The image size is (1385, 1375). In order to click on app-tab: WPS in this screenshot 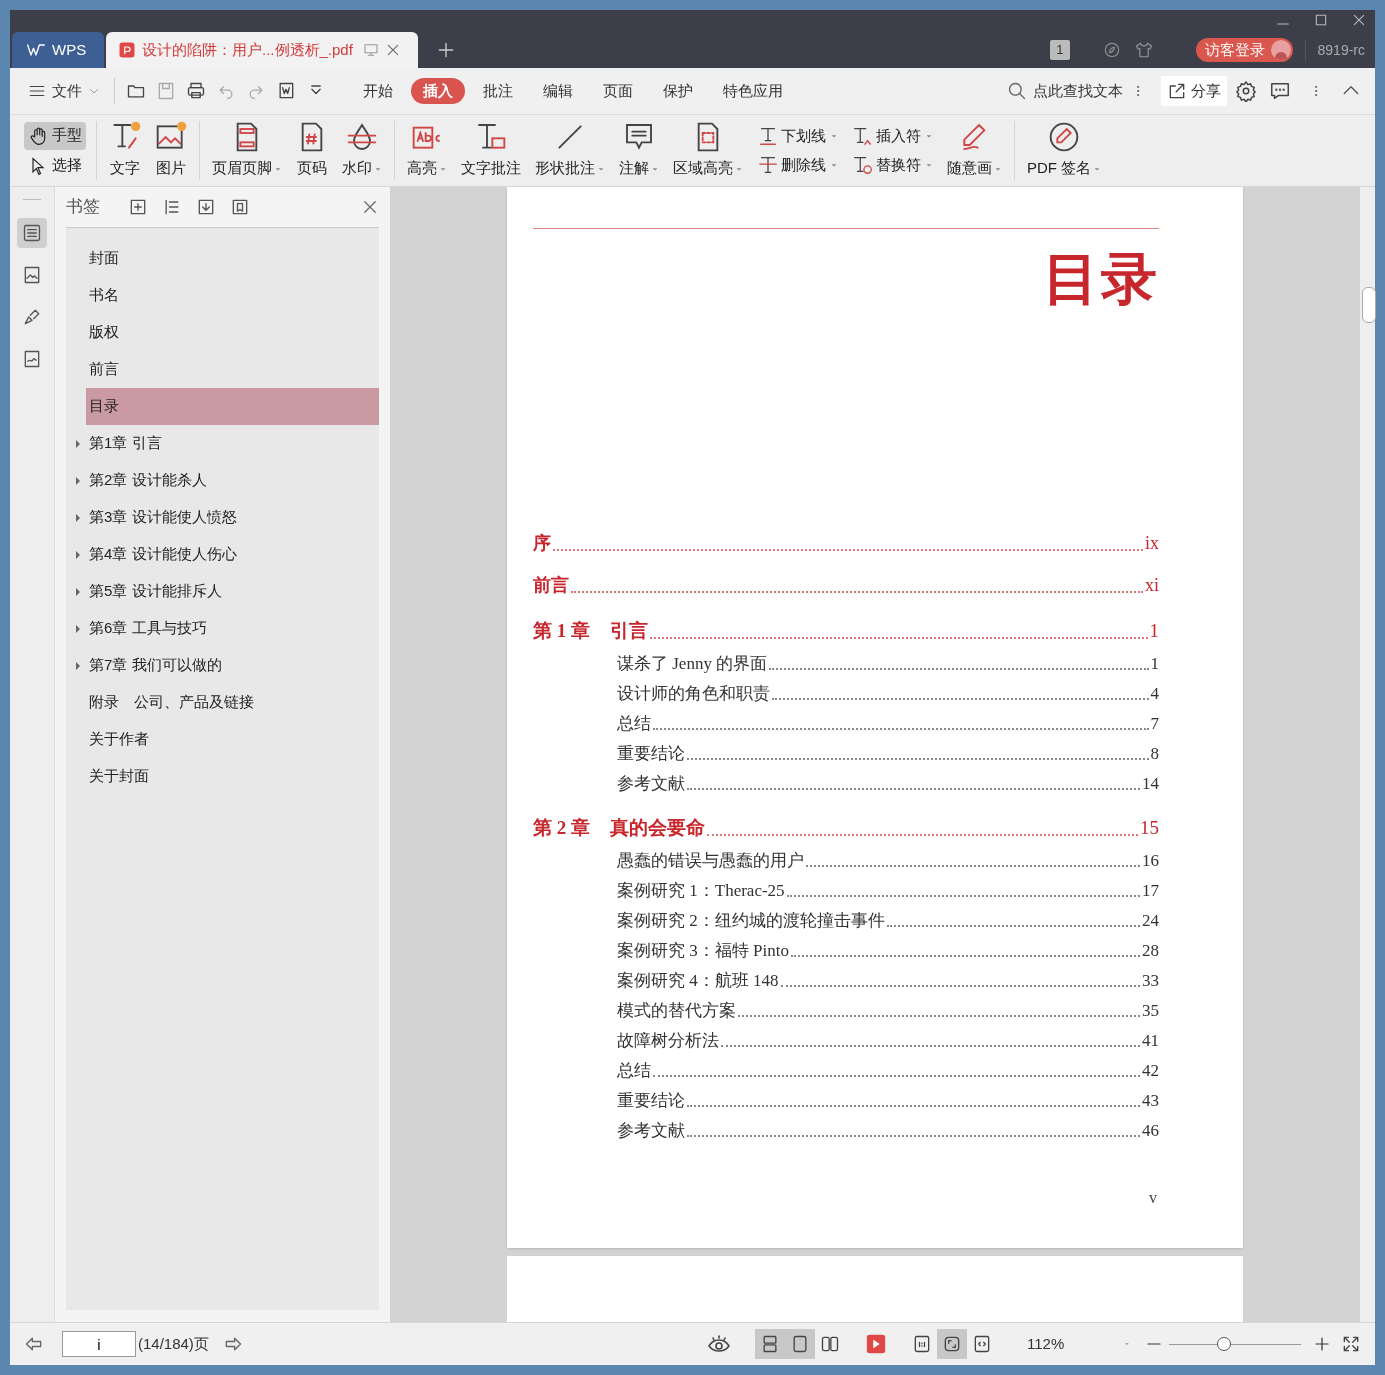, I will do `click(58, 50)`.